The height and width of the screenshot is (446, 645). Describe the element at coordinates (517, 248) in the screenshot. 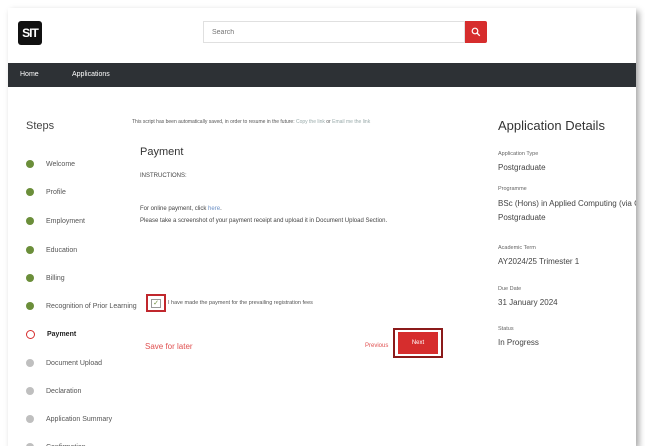

I see `detail-label: Academic Term` at that location.